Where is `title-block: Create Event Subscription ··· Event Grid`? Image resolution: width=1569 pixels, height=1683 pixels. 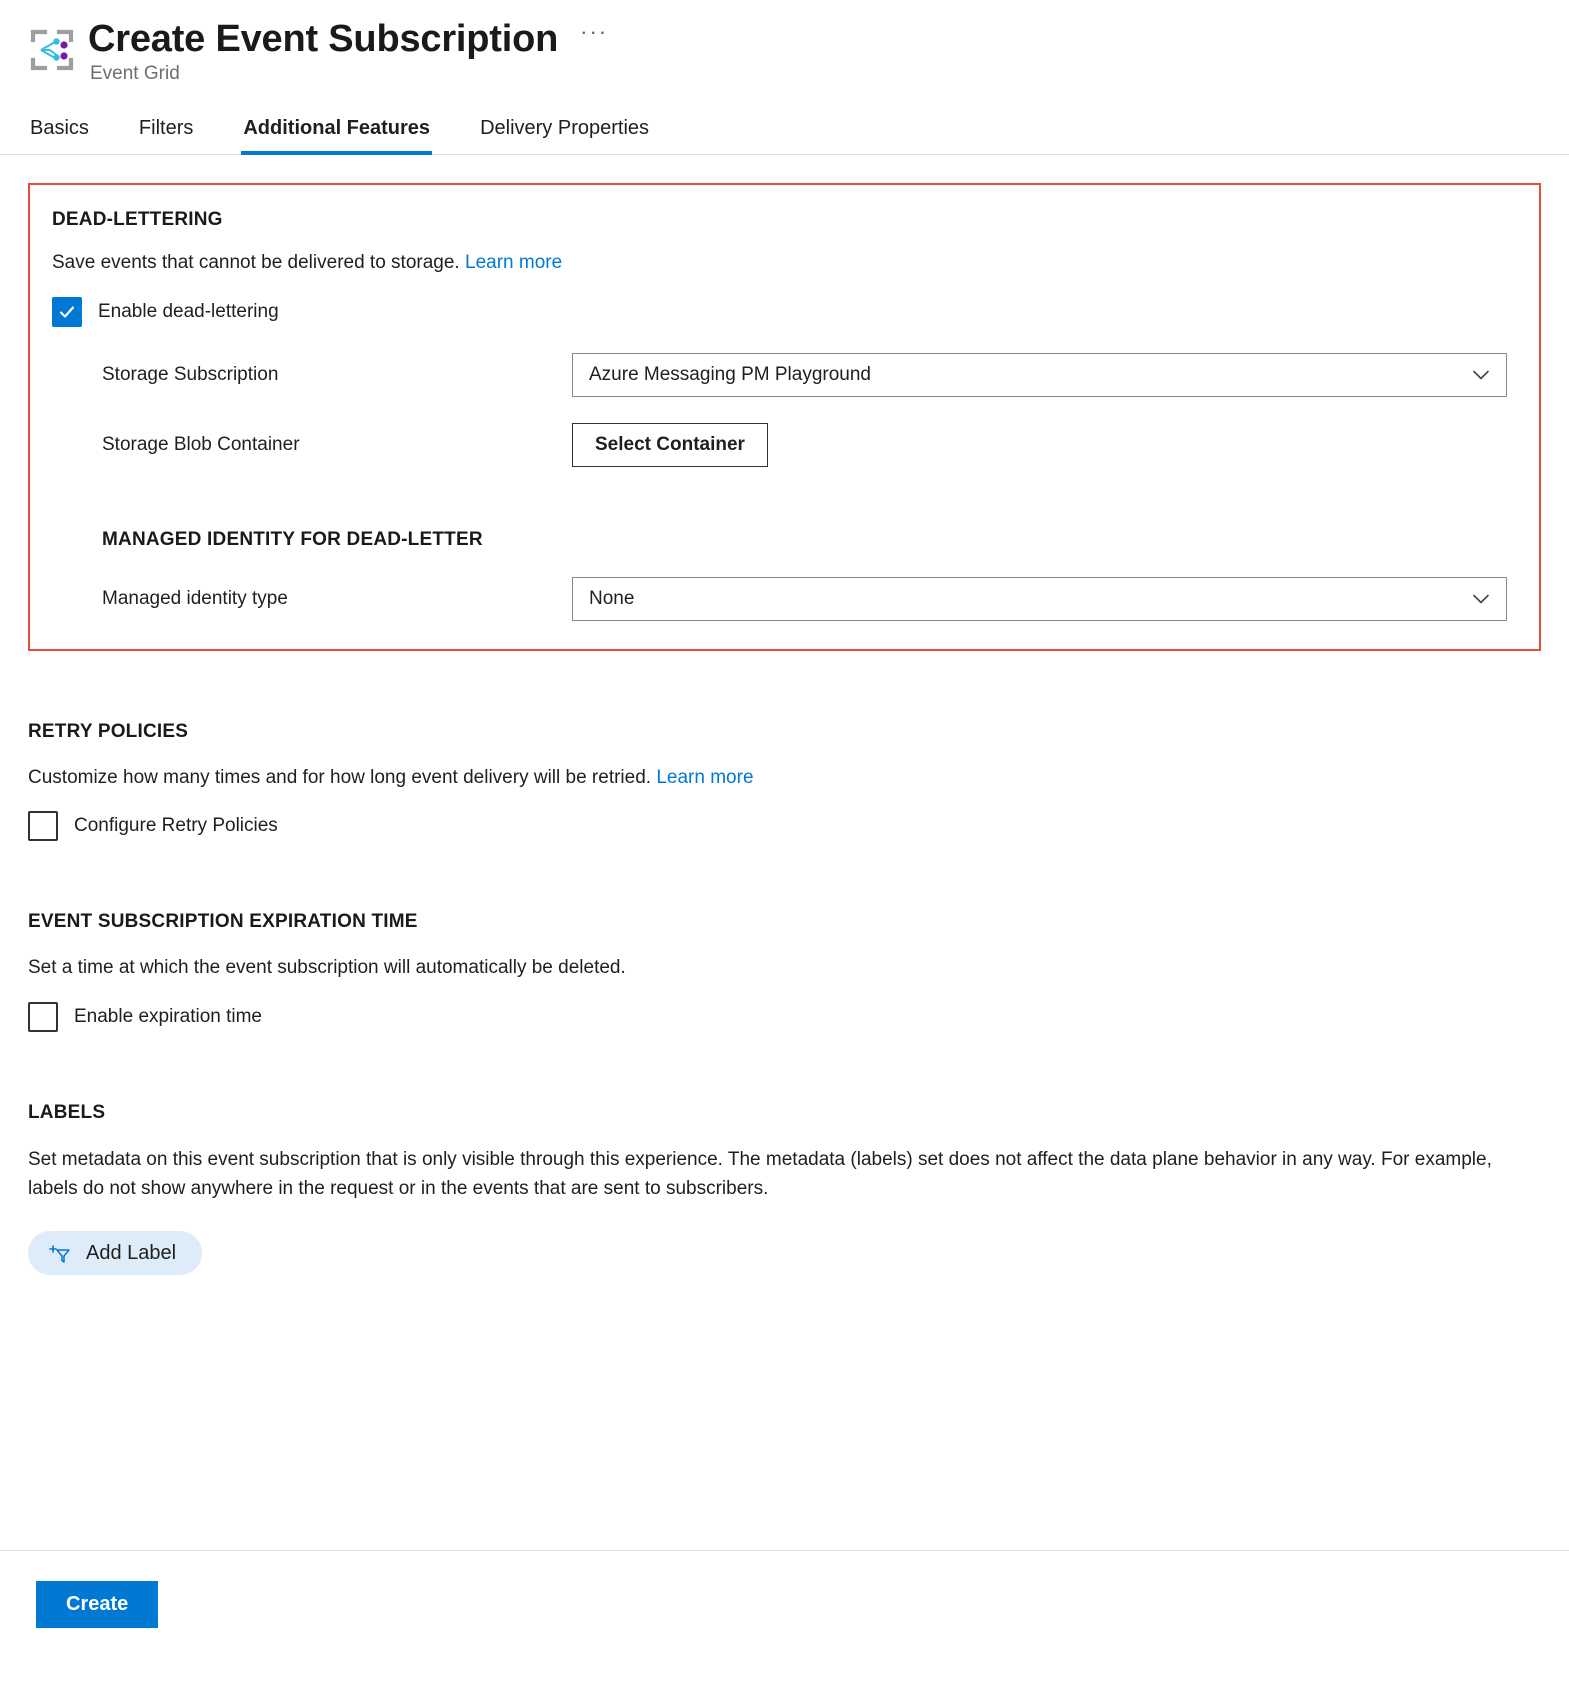
title-block: Create Event Subscription ··· Event Grid is located at coordinates (348, 51).